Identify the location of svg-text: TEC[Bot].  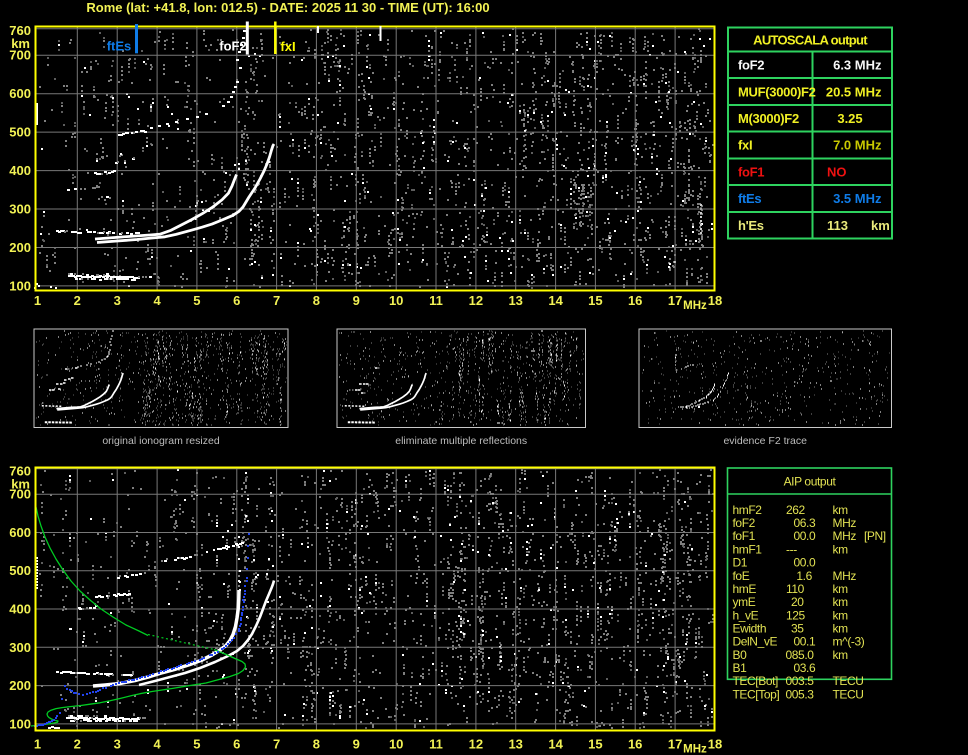
(756, 681).